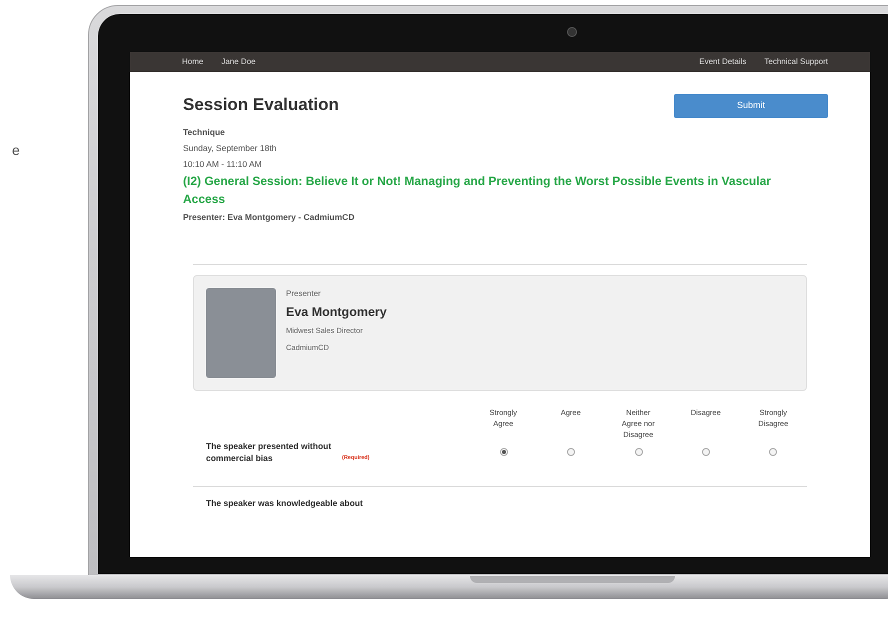 The image size is (888, 638). I want to click on question-text: The speaker presented without commercial bias, so click(269, 452).